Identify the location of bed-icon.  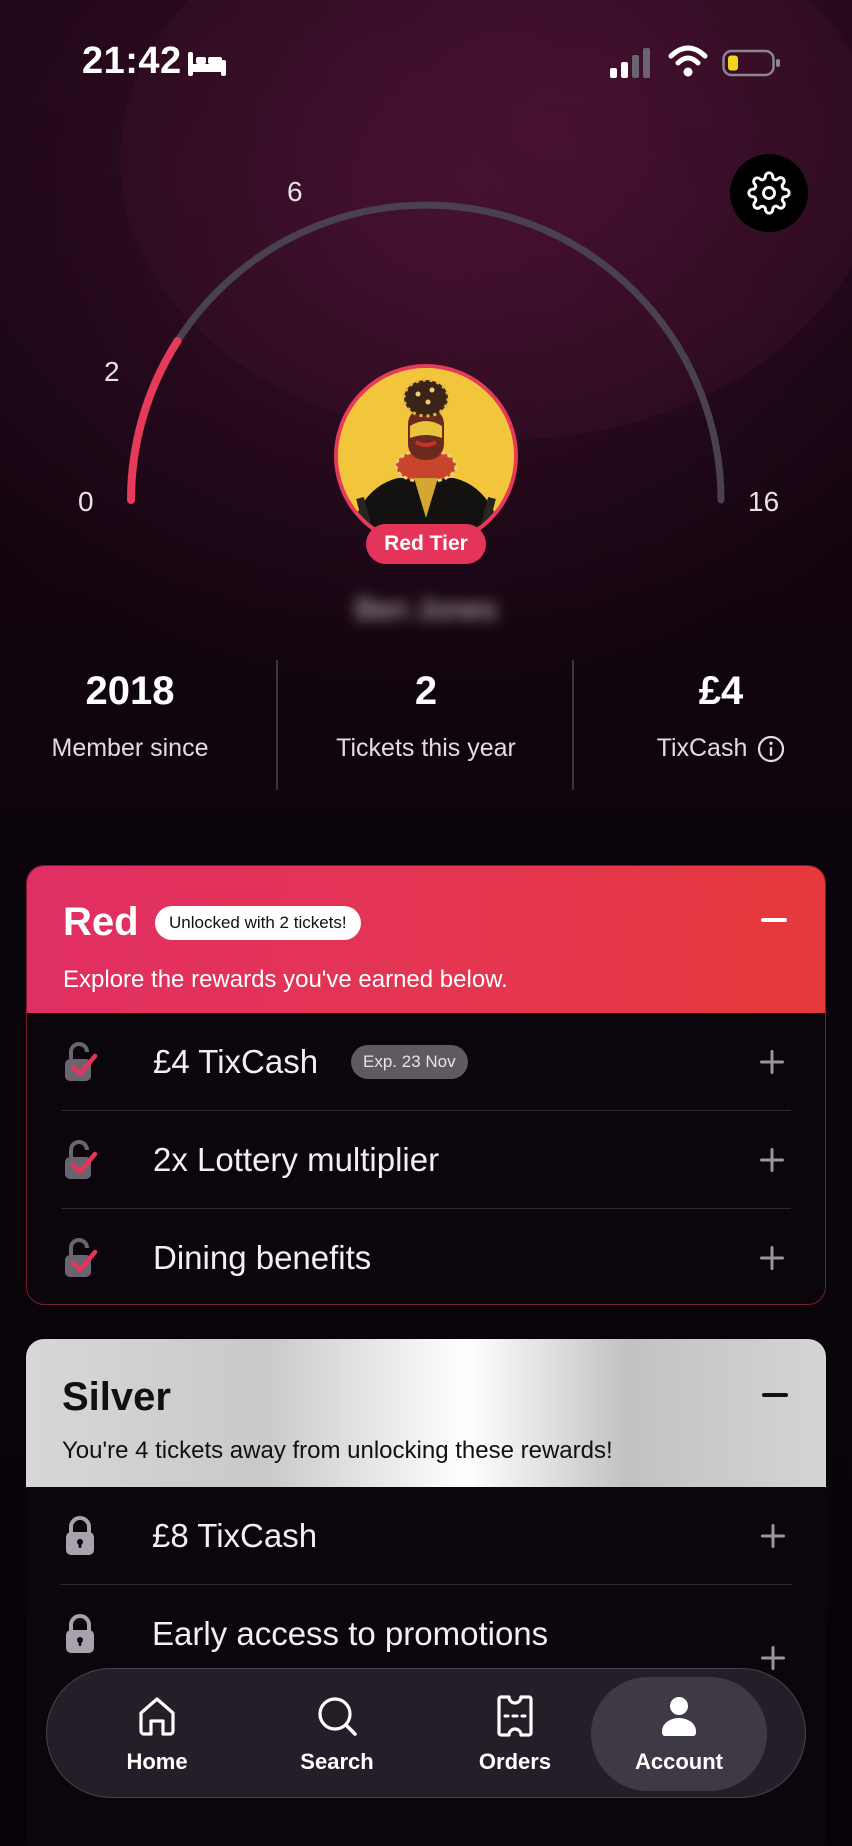
(207, 64).